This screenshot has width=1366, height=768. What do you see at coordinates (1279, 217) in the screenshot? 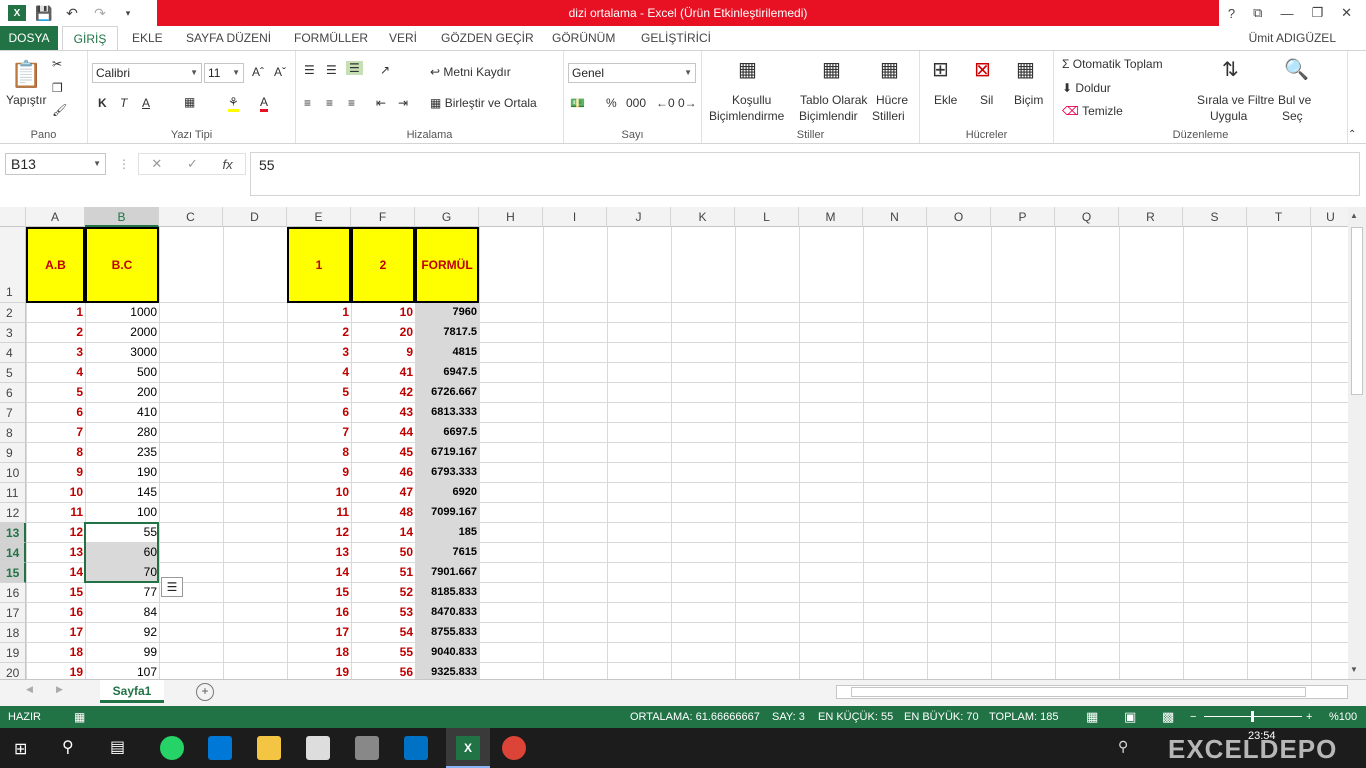
I see `column-header-t: T` at bounding box center [1279, 217].